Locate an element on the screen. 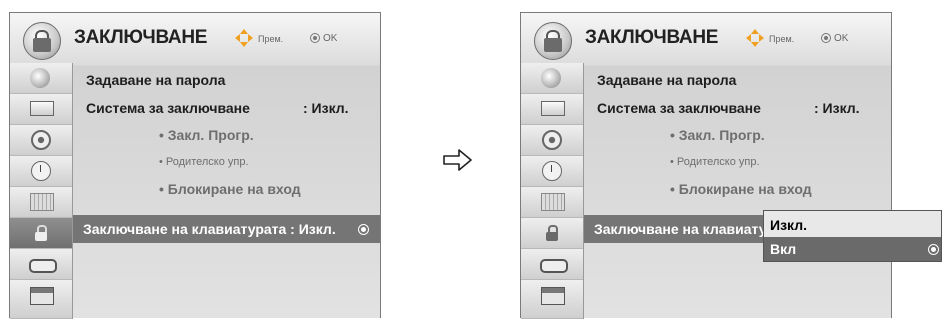  option-off: Изкл. is located at coordinates (852, 225).